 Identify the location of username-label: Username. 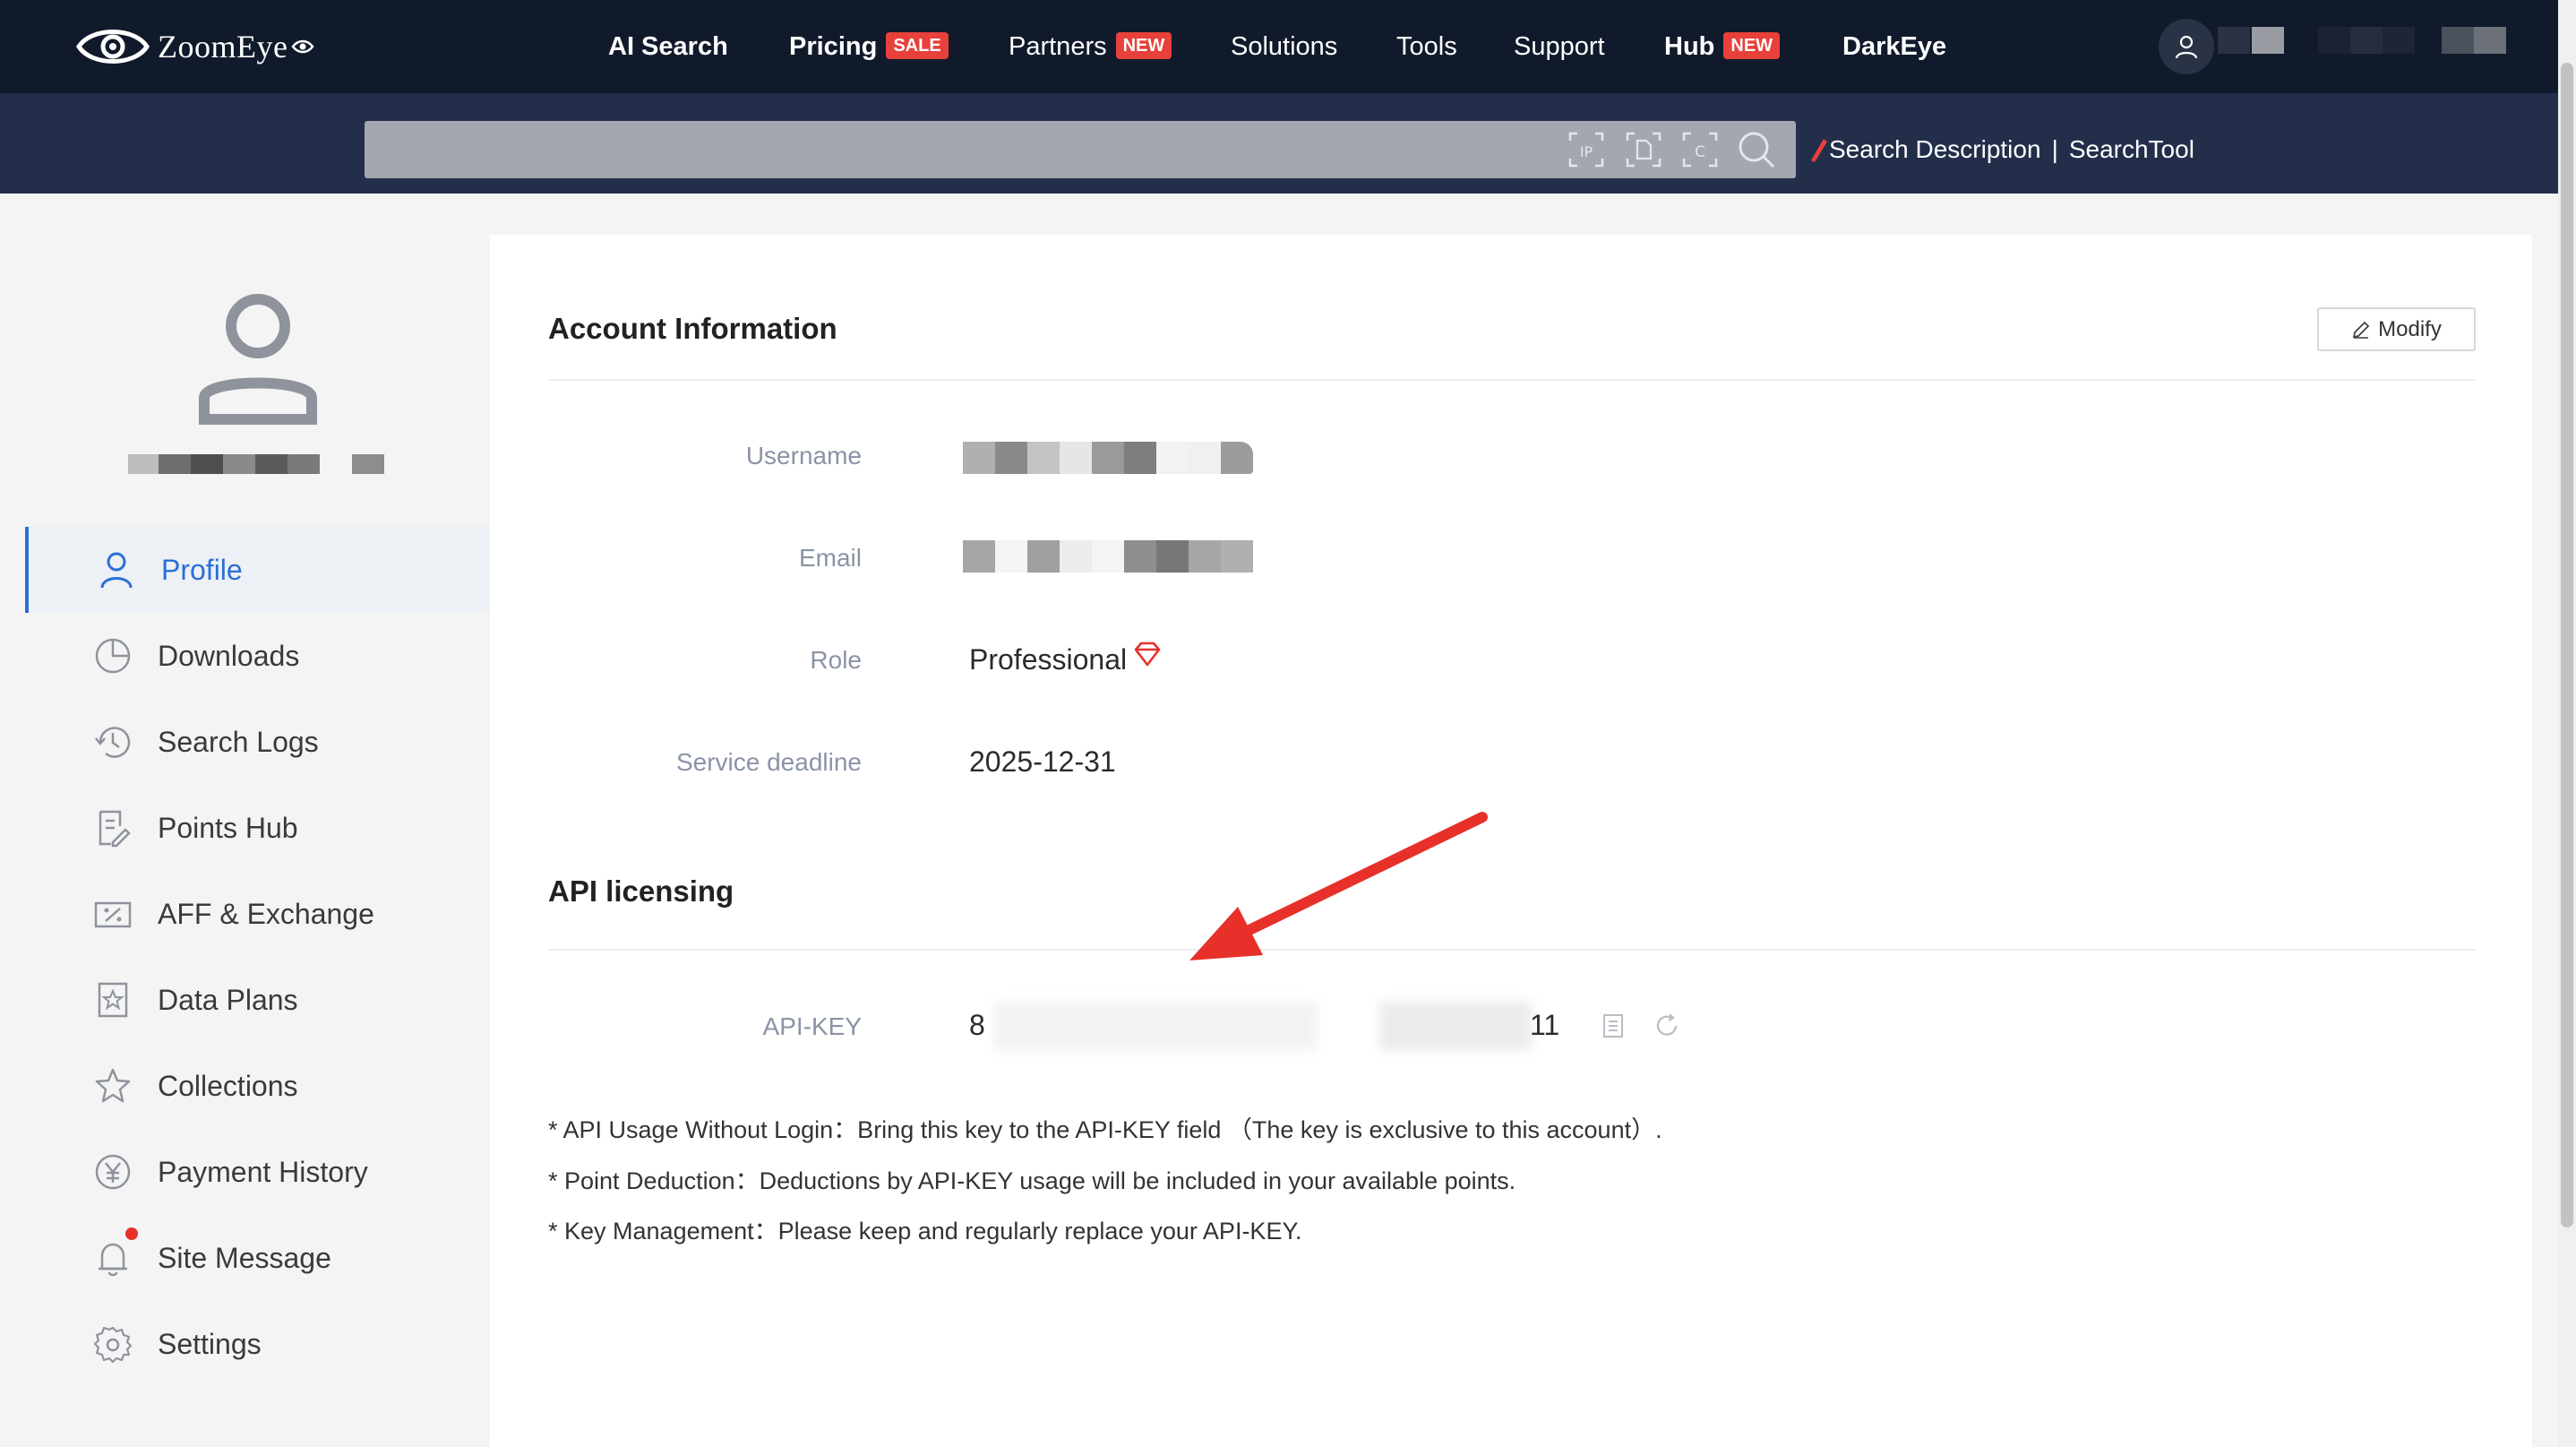
(803, 455).